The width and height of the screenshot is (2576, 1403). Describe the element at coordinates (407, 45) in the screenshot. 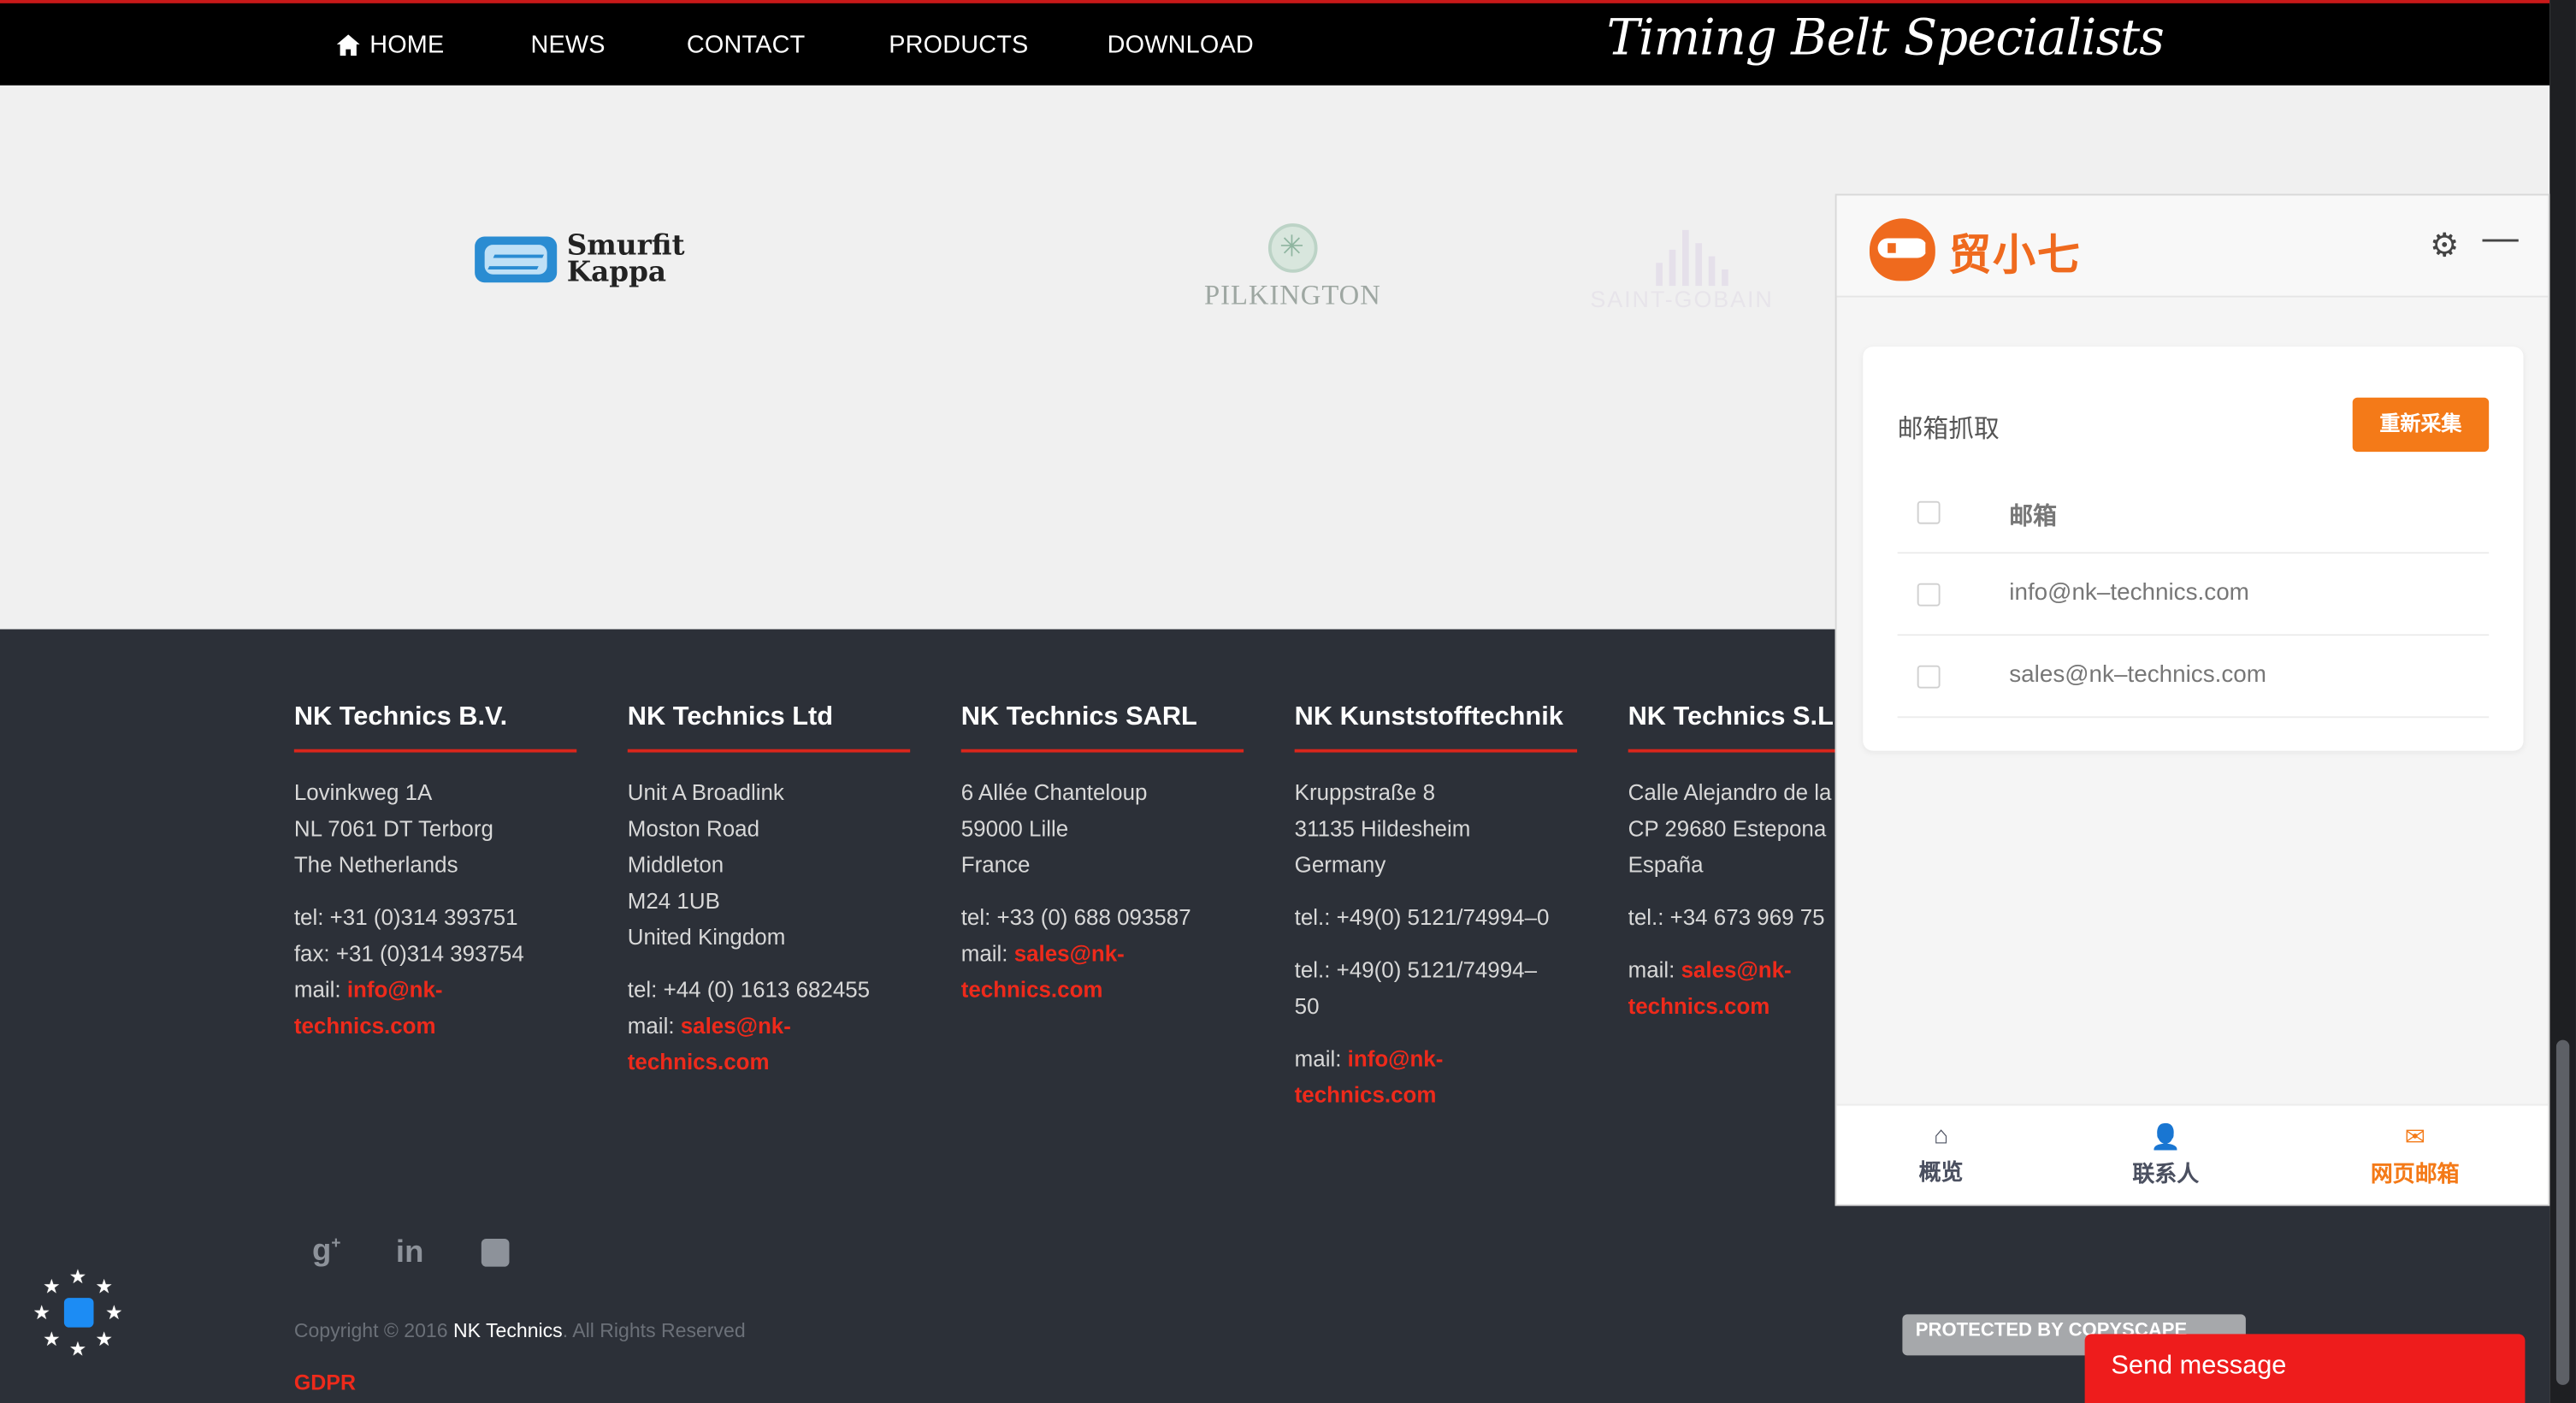

I see `nav-home-label: HOME` at that location.